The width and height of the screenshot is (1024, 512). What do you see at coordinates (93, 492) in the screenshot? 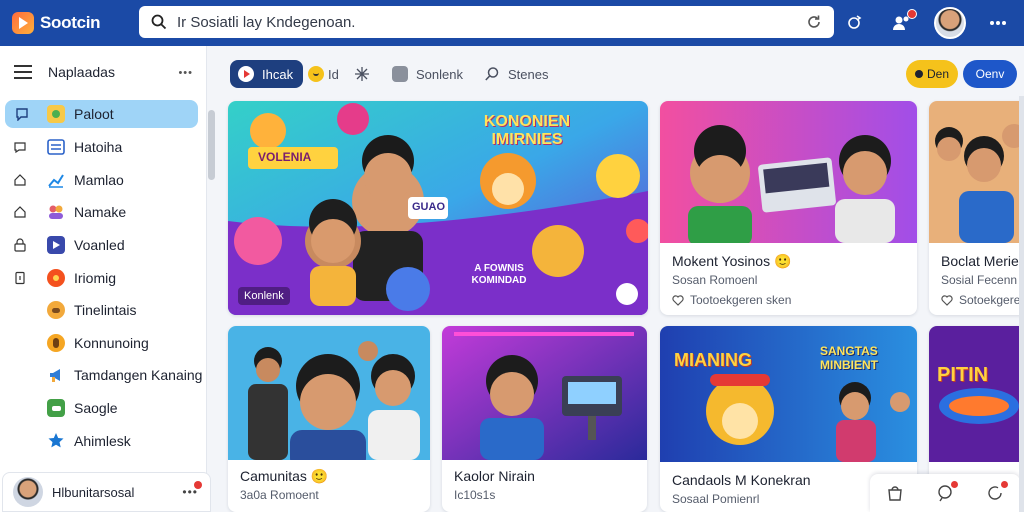
I see `profile-name: Hlbunitarsosal` at bounding box center [93, 492].